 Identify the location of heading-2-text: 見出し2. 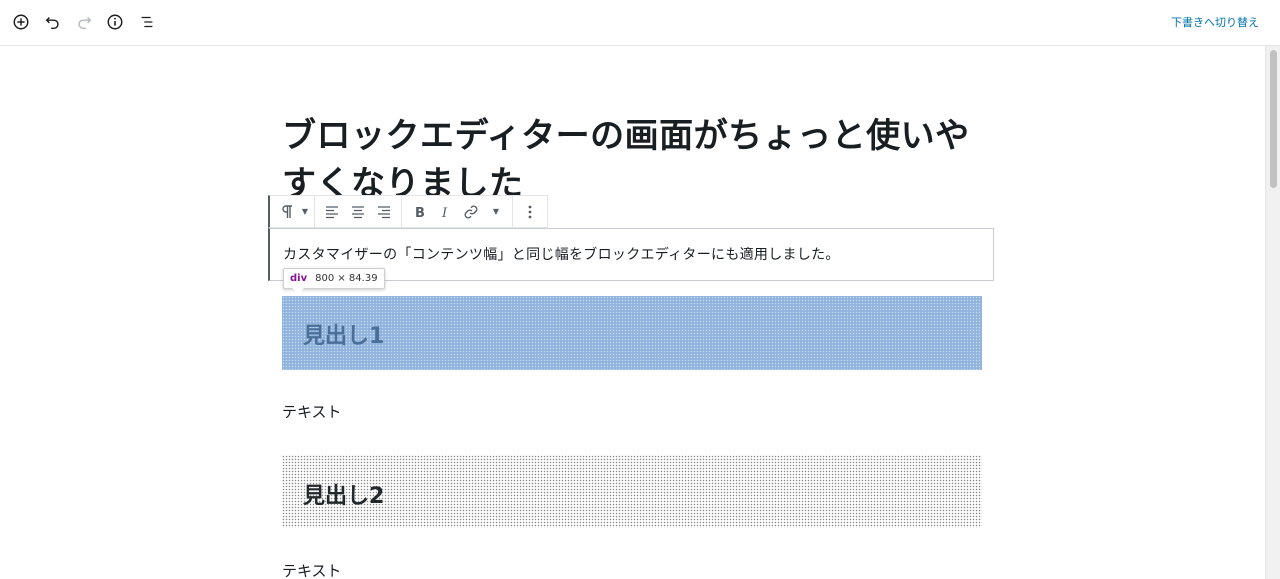
(343, 494).